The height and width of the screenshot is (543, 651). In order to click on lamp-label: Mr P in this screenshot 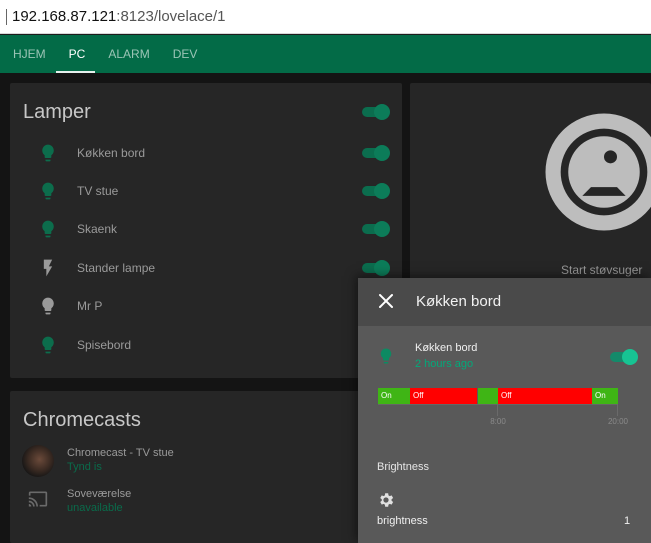, I will do `click(90, 306)`.